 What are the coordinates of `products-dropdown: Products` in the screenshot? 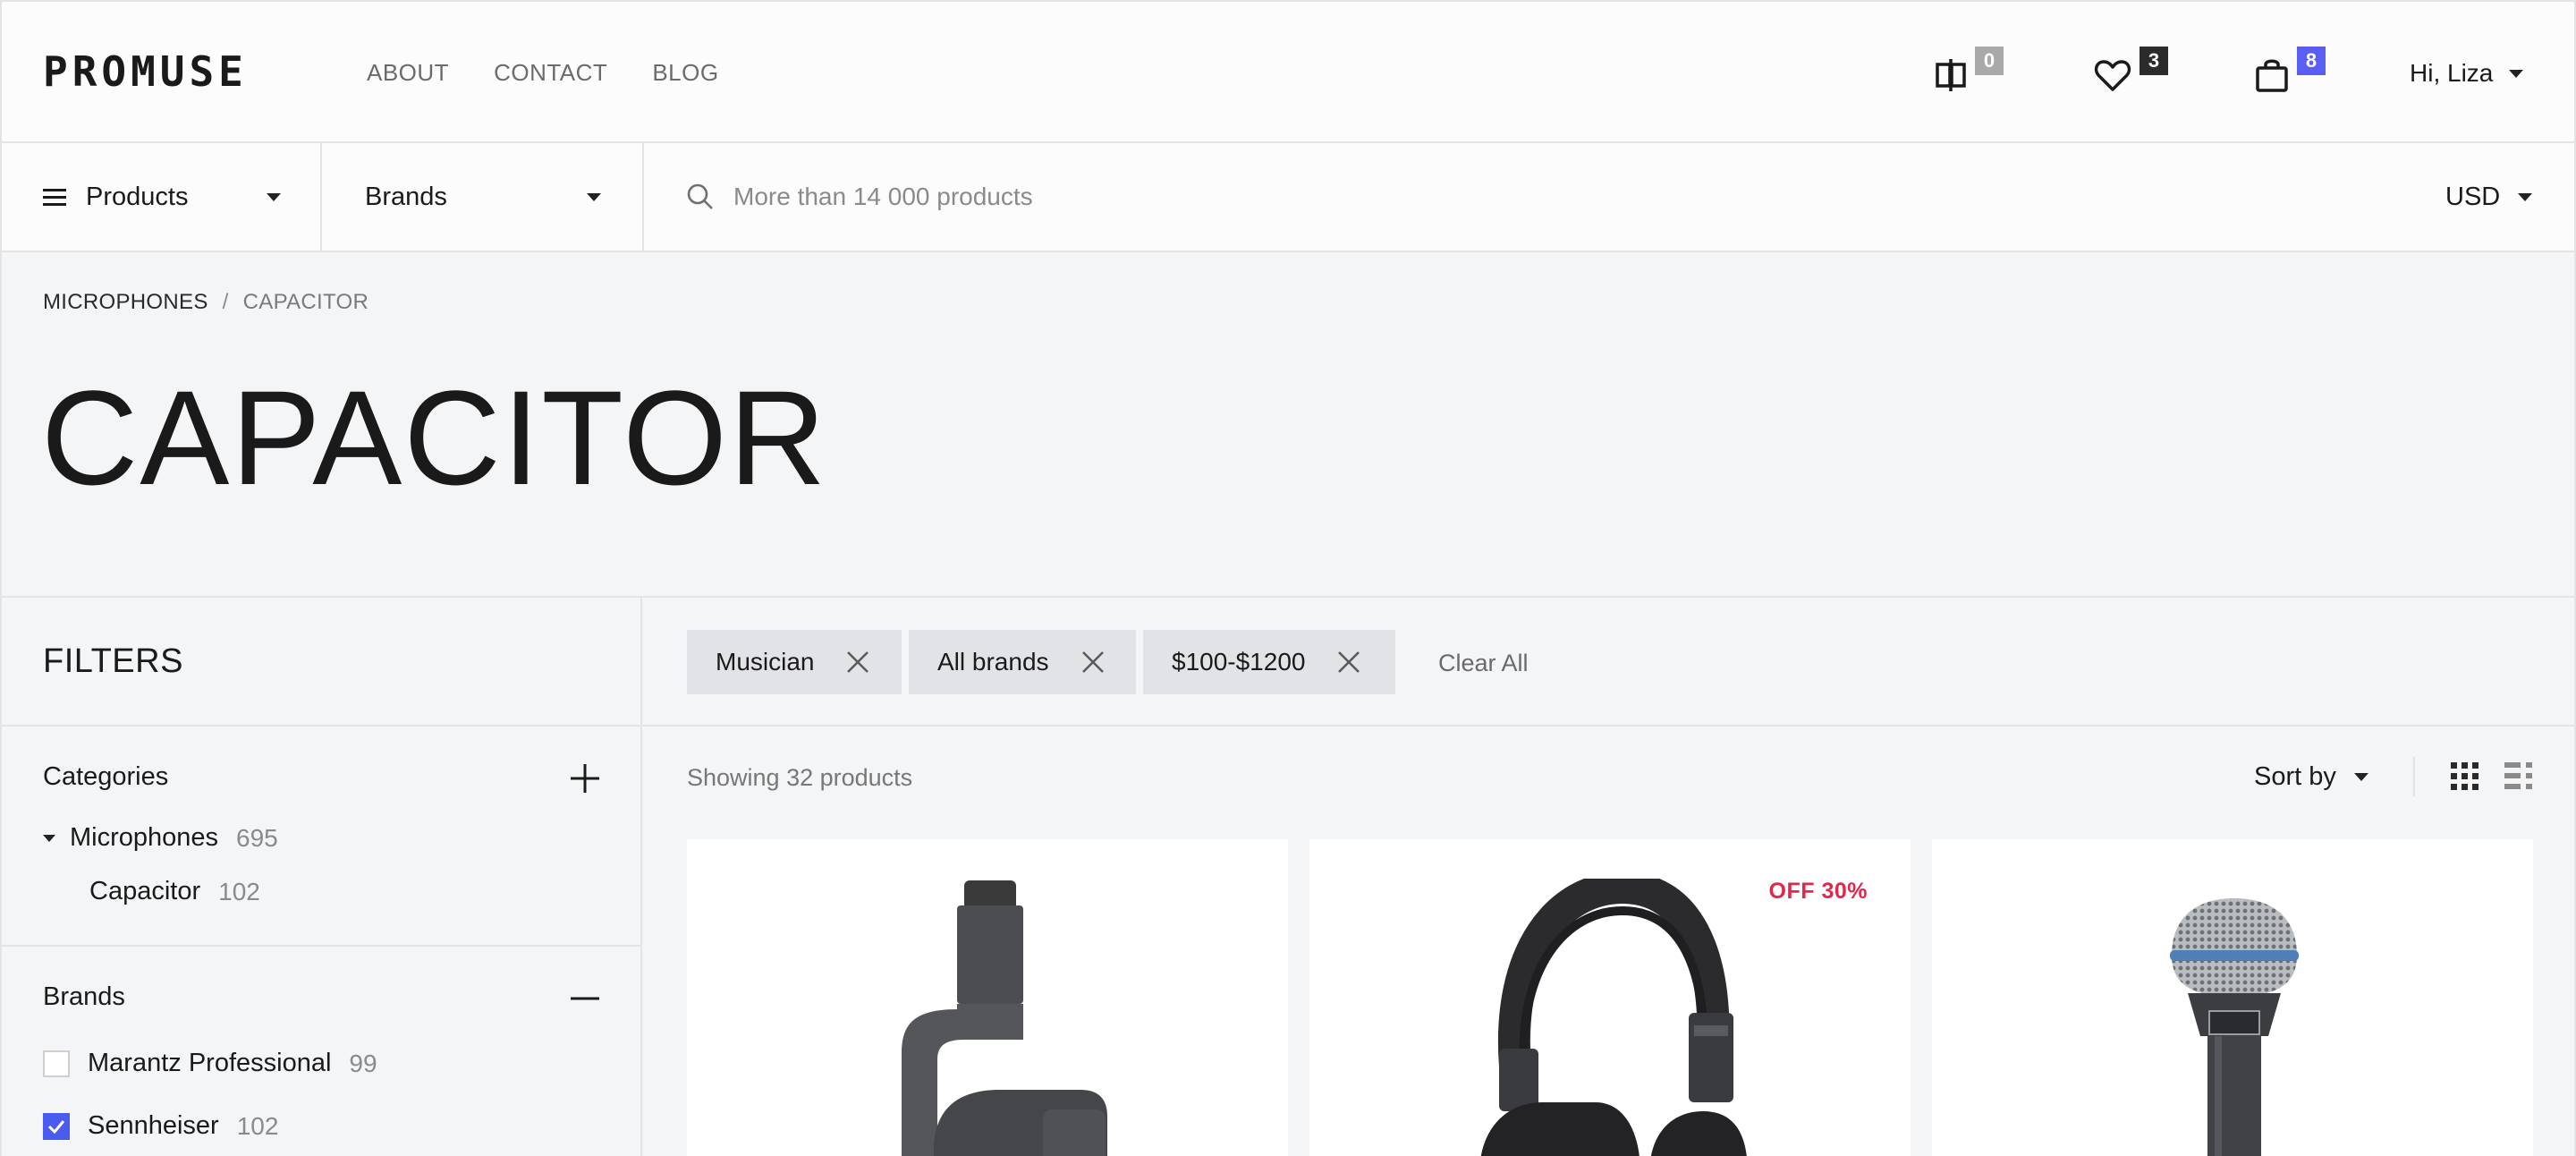 It's located at (162, 197).